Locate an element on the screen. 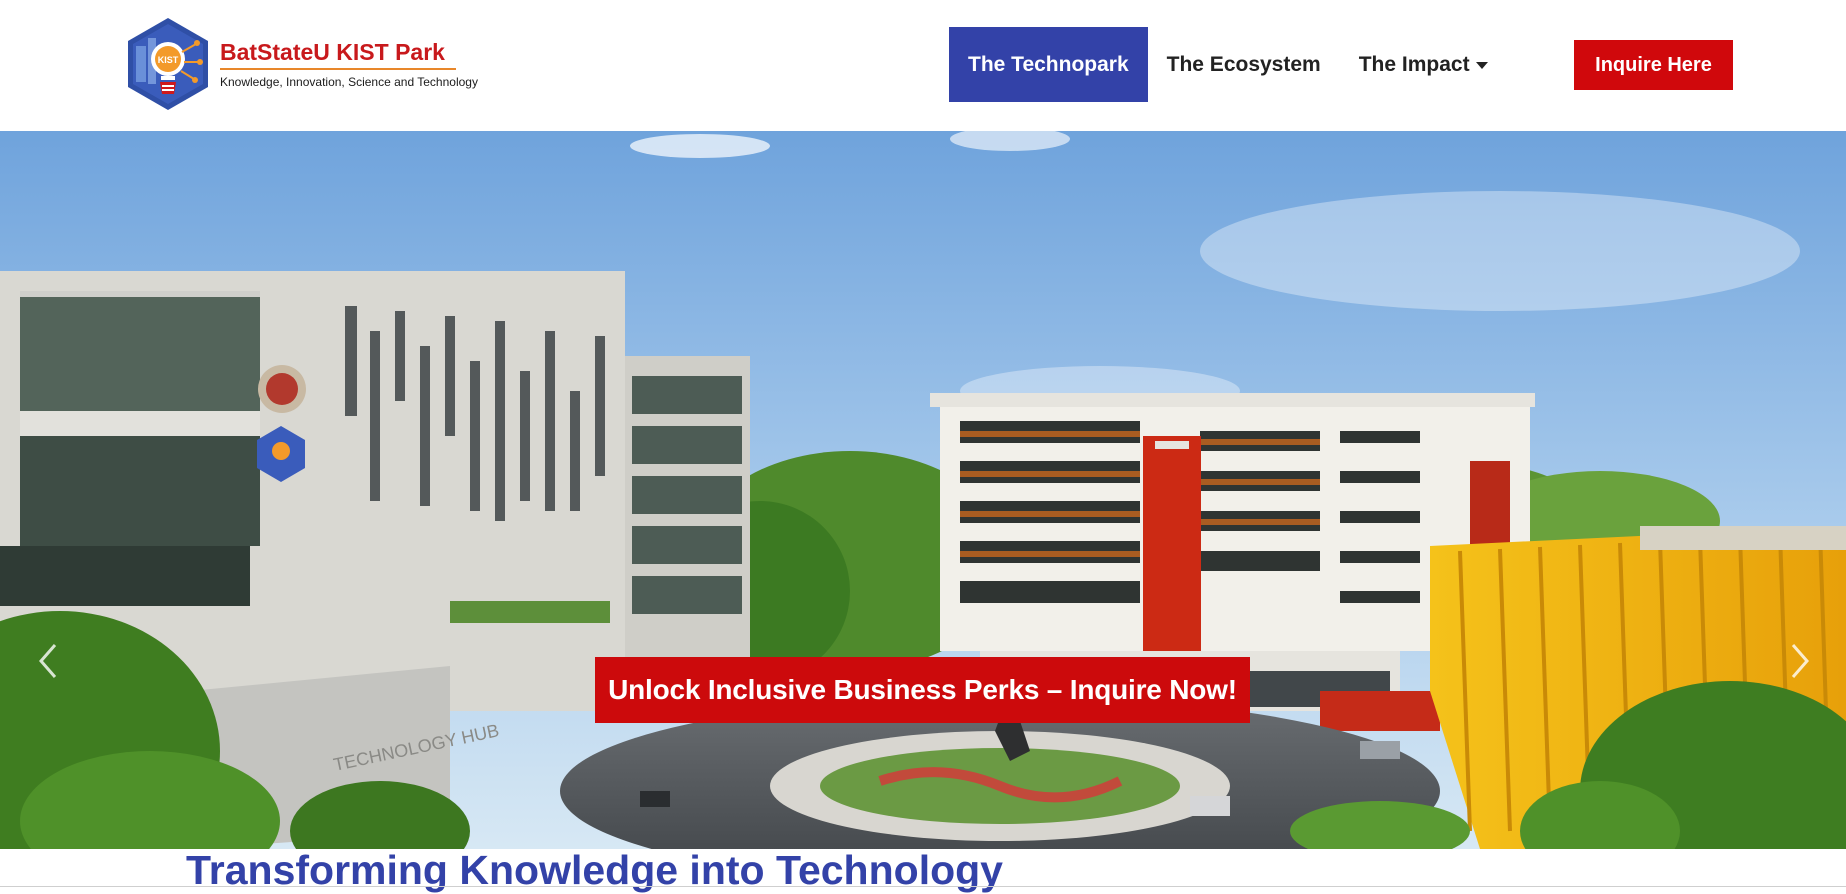 This screenshot has width=1846, height=894. chevron-left-icon is located at coordinates (48, 661).